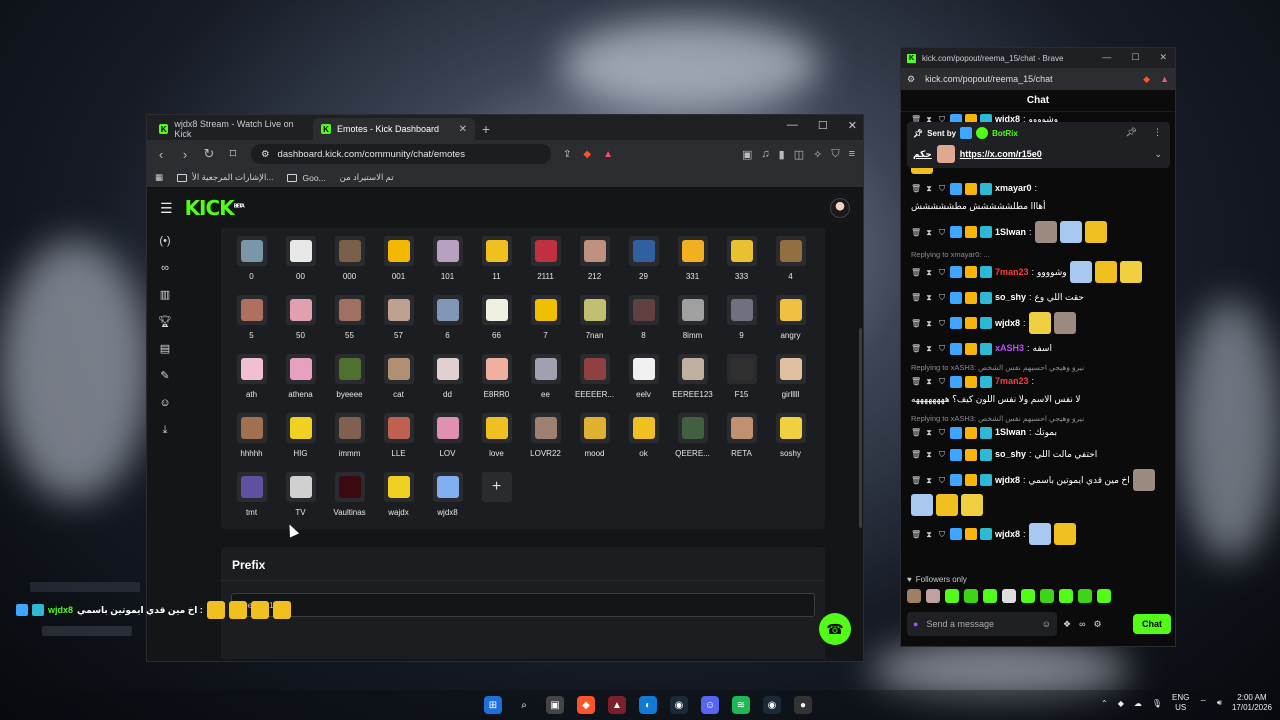 The width and height of the screenshot is (1280, 720). What do you see at coordinates (1001, 154) in the screenshot?
I see `pinned-link: https://x.com/r15e0` at bounding box center [1001, 154].